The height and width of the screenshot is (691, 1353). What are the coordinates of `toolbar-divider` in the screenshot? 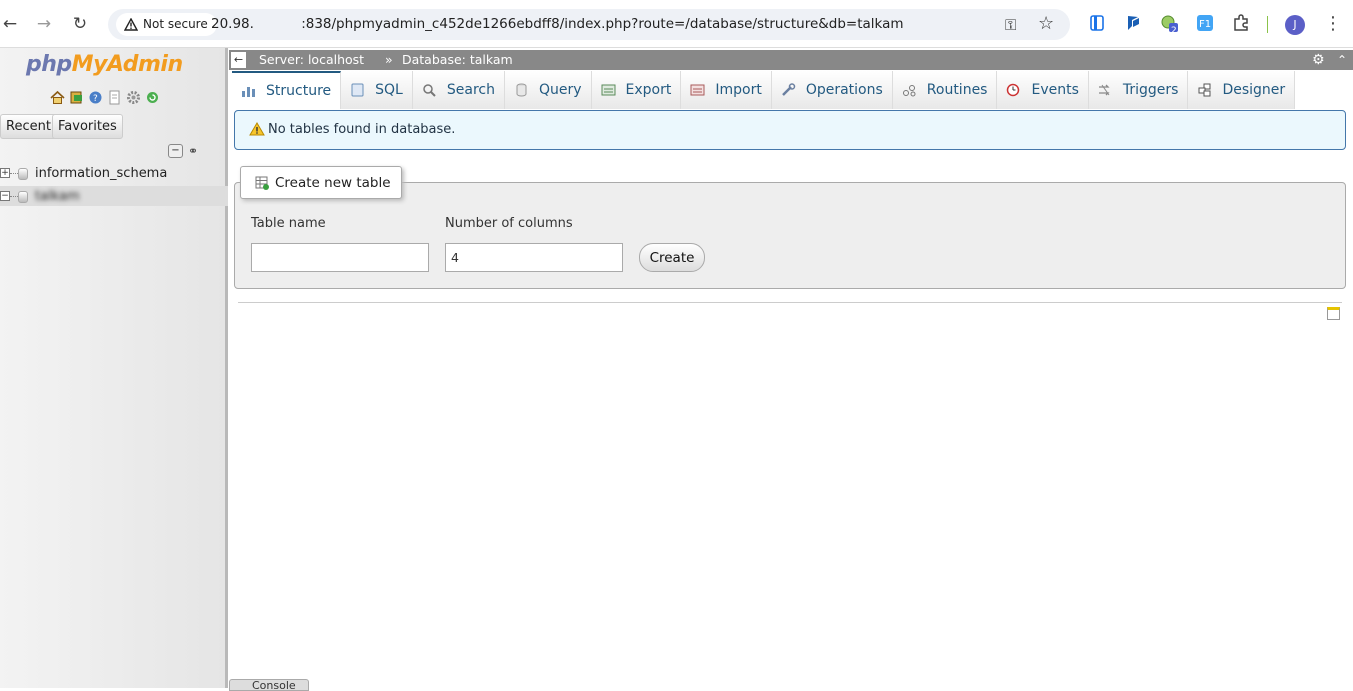 It's located at (1267, 24).